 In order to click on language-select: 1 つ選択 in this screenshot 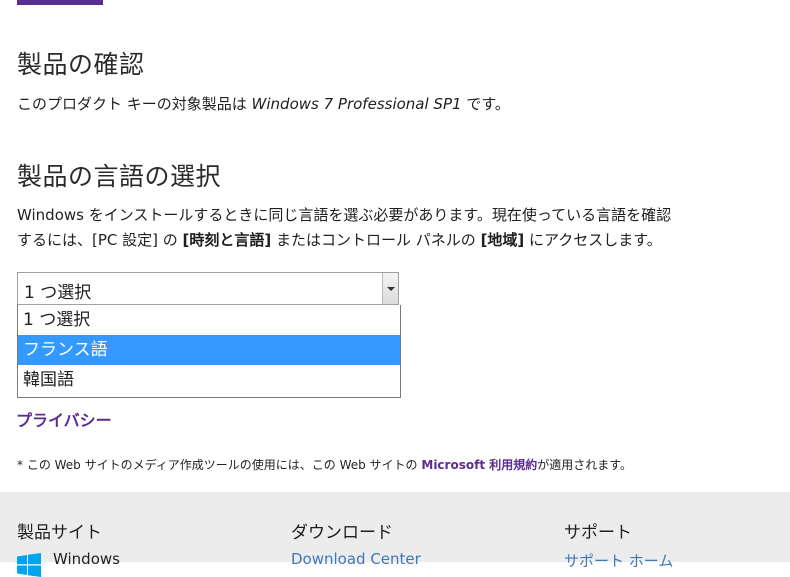, I will do `click(208, 288)`.